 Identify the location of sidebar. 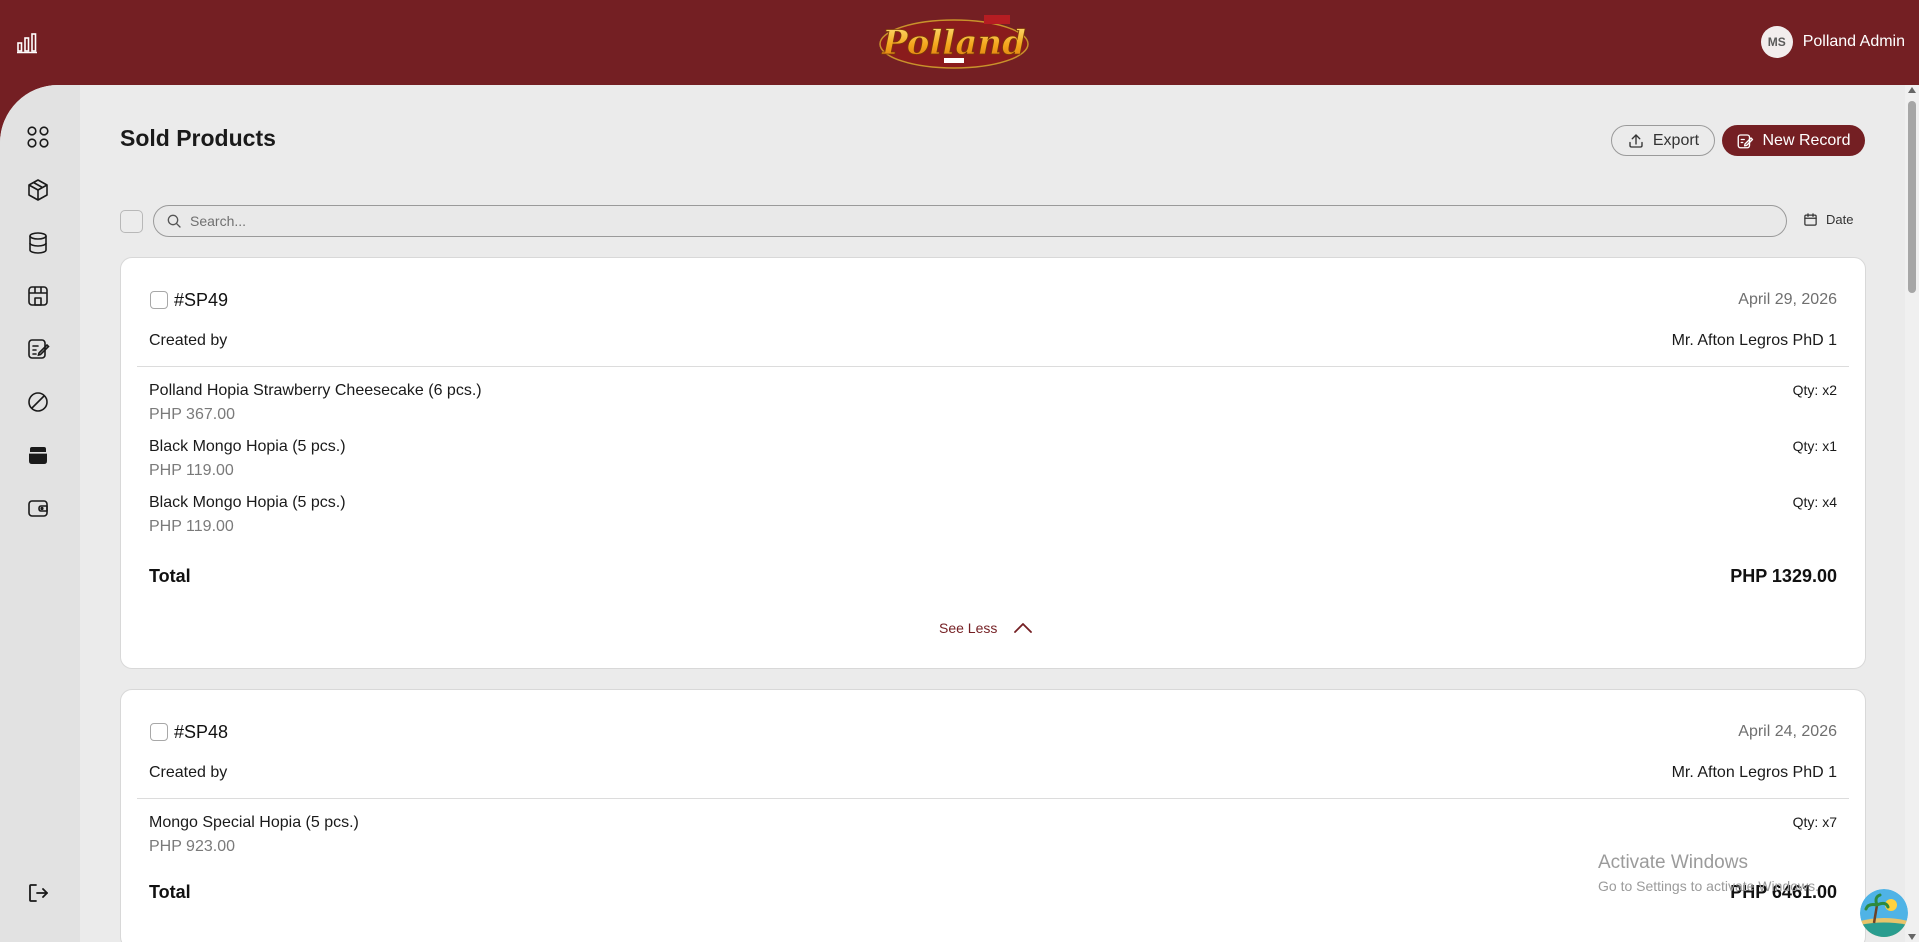
(40, 513).